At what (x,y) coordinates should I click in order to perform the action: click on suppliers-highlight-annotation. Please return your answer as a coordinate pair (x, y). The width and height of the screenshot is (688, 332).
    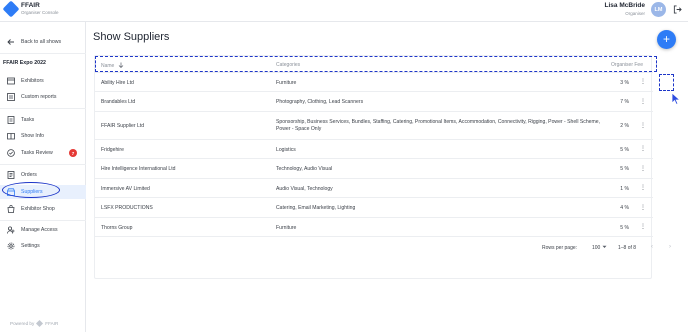
    Looking at the image, I should click on (31, 190).